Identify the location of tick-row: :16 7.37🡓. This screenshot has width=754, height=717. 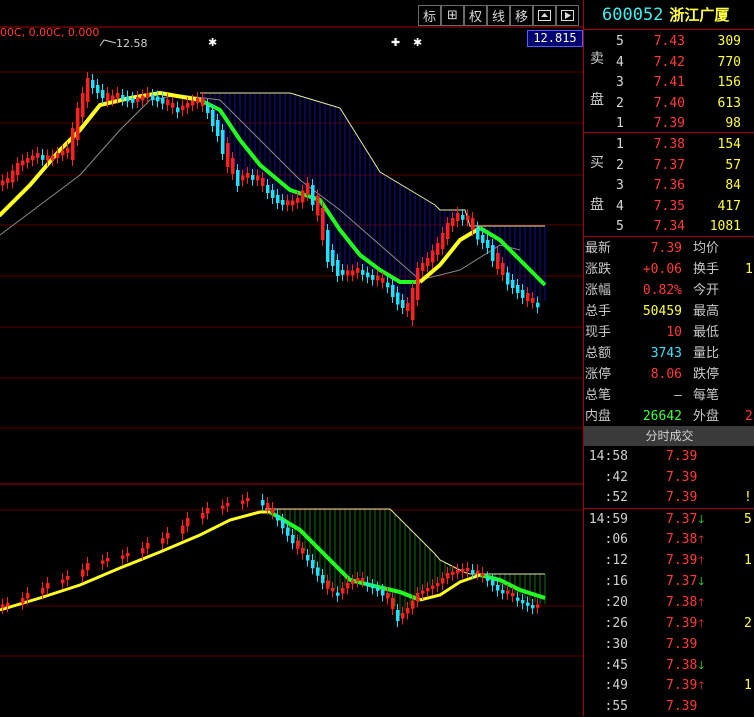
(669, 582).